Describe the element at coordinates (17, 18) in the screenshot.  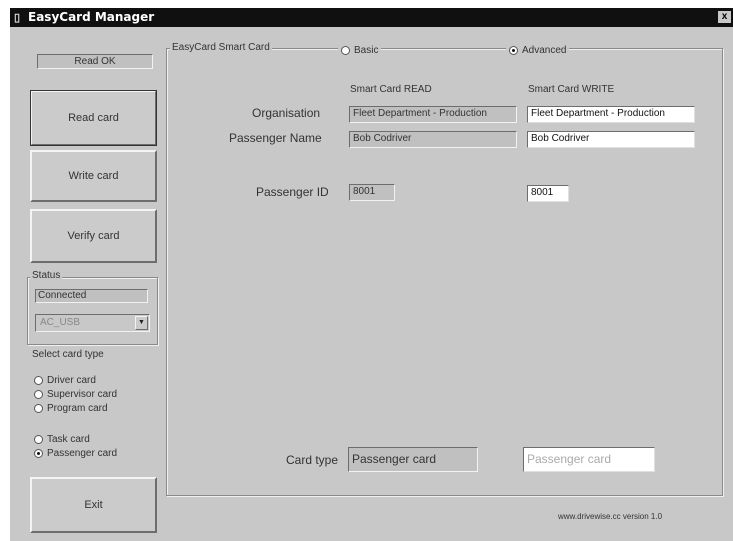
I see `card-icon: ▯` at that location.